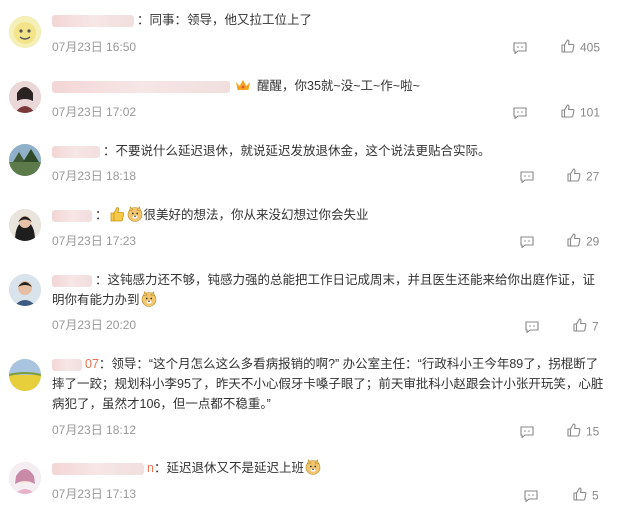 The height and width of the screenshot is (511, 618). I want to click on comment-text: 很美好的想法，你从来没幻想过你会失业, so click(256, 215).